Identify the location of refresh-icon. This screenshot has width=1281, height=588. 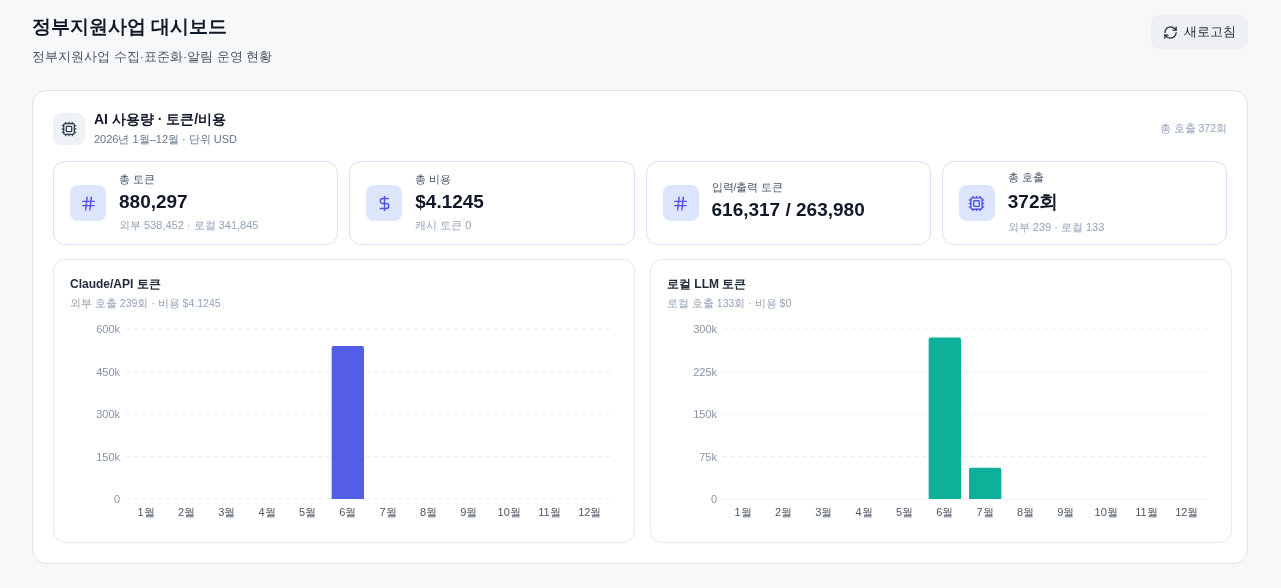
(1170, 32).